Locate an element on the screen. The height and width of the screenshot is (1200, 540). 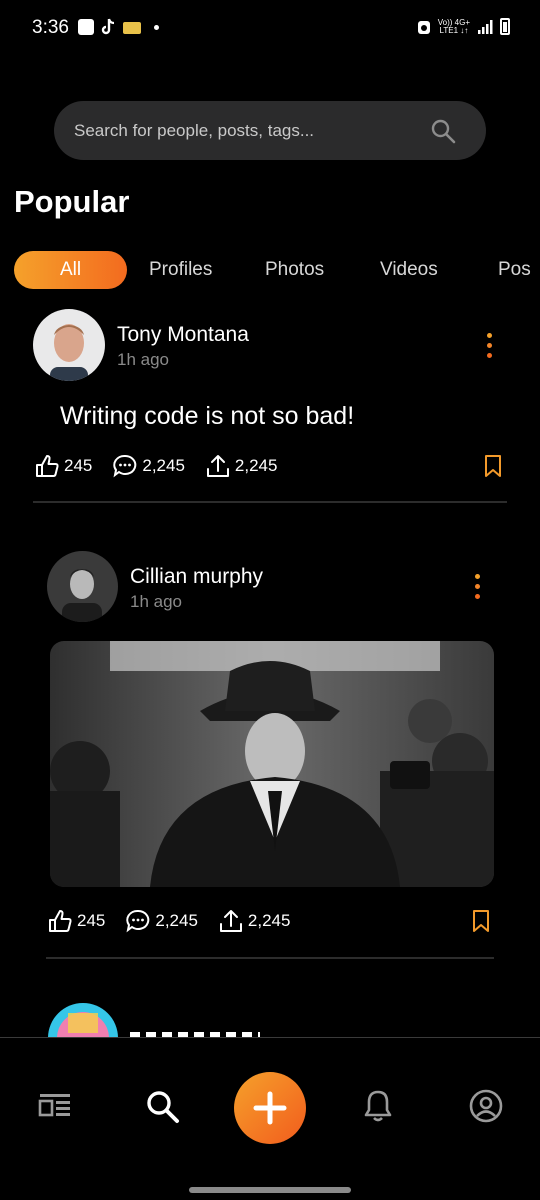
feed-icon is located at coordinates (55, 1106).